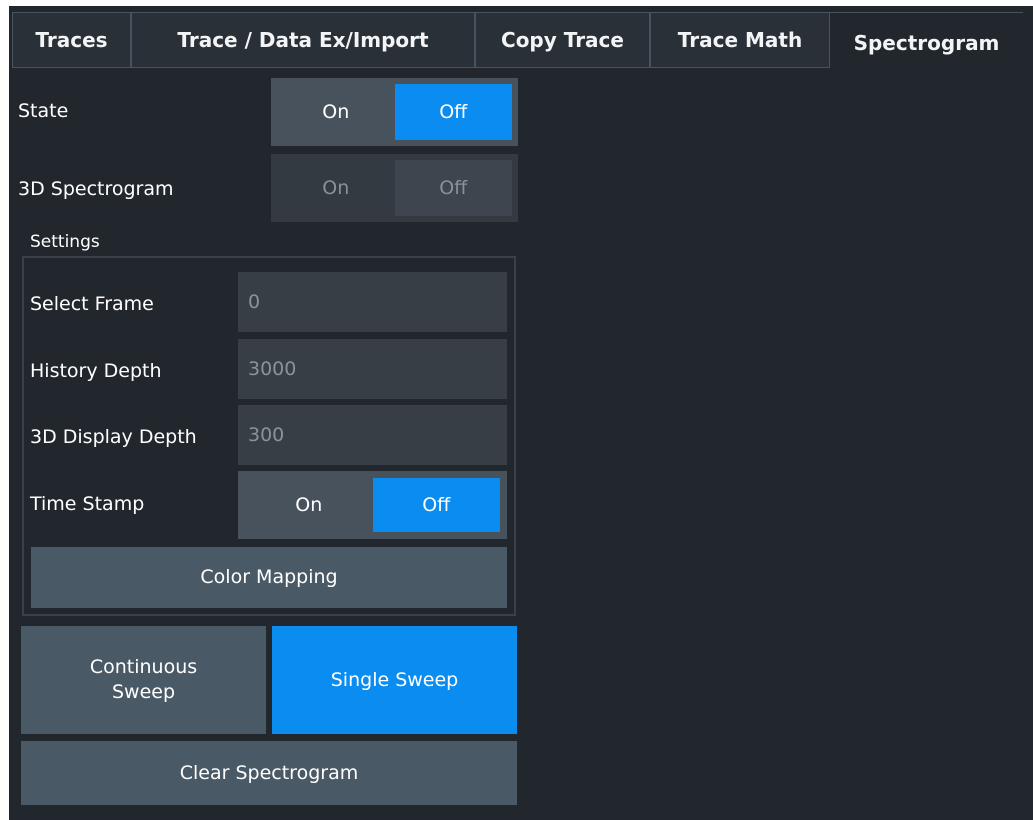 The image size is (1033, 820). I want to click on history-depth-label: History Depth, so click(96, 371).